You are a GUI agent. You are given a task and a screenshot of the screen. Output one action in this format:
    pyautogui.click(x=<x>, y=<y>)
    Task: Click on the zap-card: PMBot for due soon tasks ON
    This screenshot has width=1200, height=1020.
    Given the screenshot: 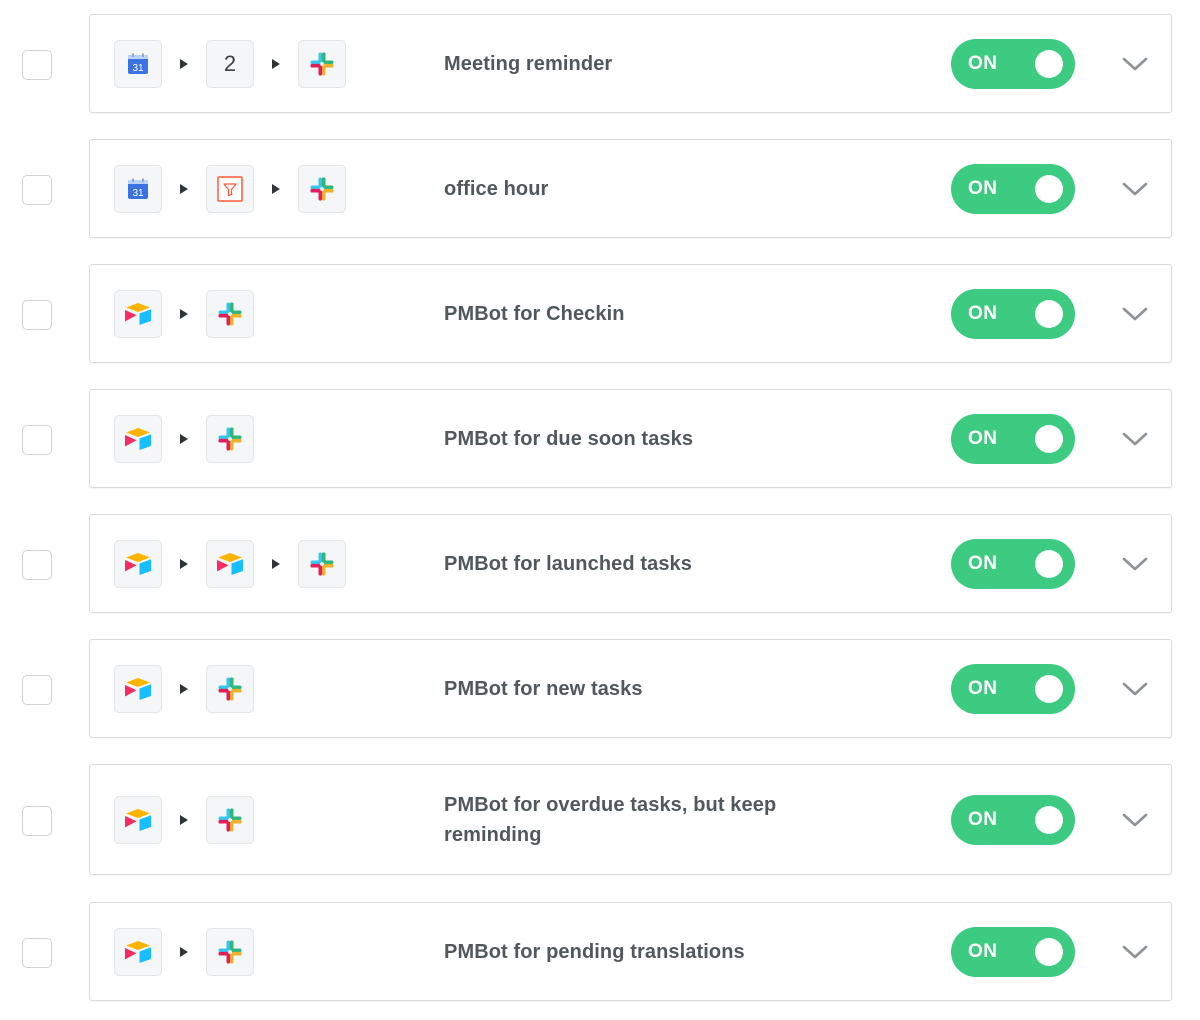 What is the action you would take?
    pyautogui.click(x=630, y=438)
    